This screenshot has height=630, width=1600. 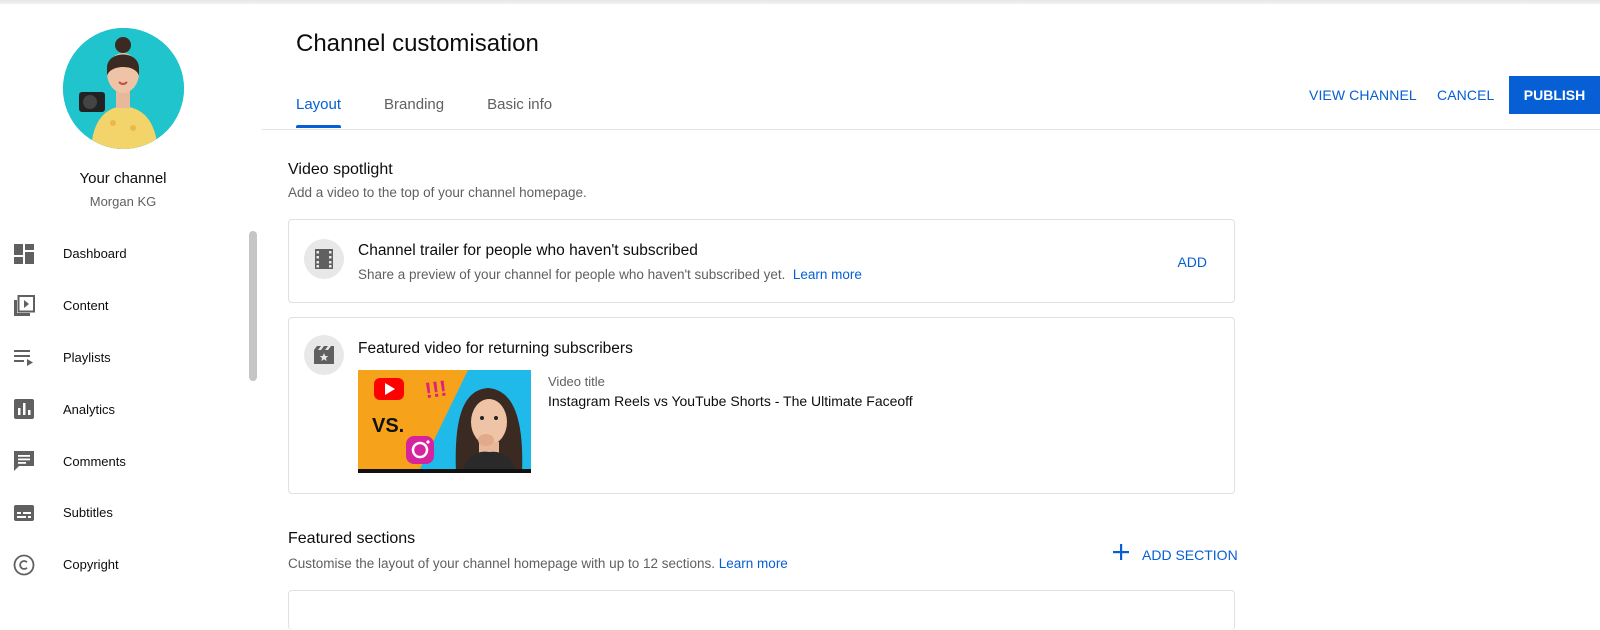 What do you see at coordinates (94, 461) in the screenshot?
I see `sidebar-item-label: Comments` at bounding box center [94, 461].